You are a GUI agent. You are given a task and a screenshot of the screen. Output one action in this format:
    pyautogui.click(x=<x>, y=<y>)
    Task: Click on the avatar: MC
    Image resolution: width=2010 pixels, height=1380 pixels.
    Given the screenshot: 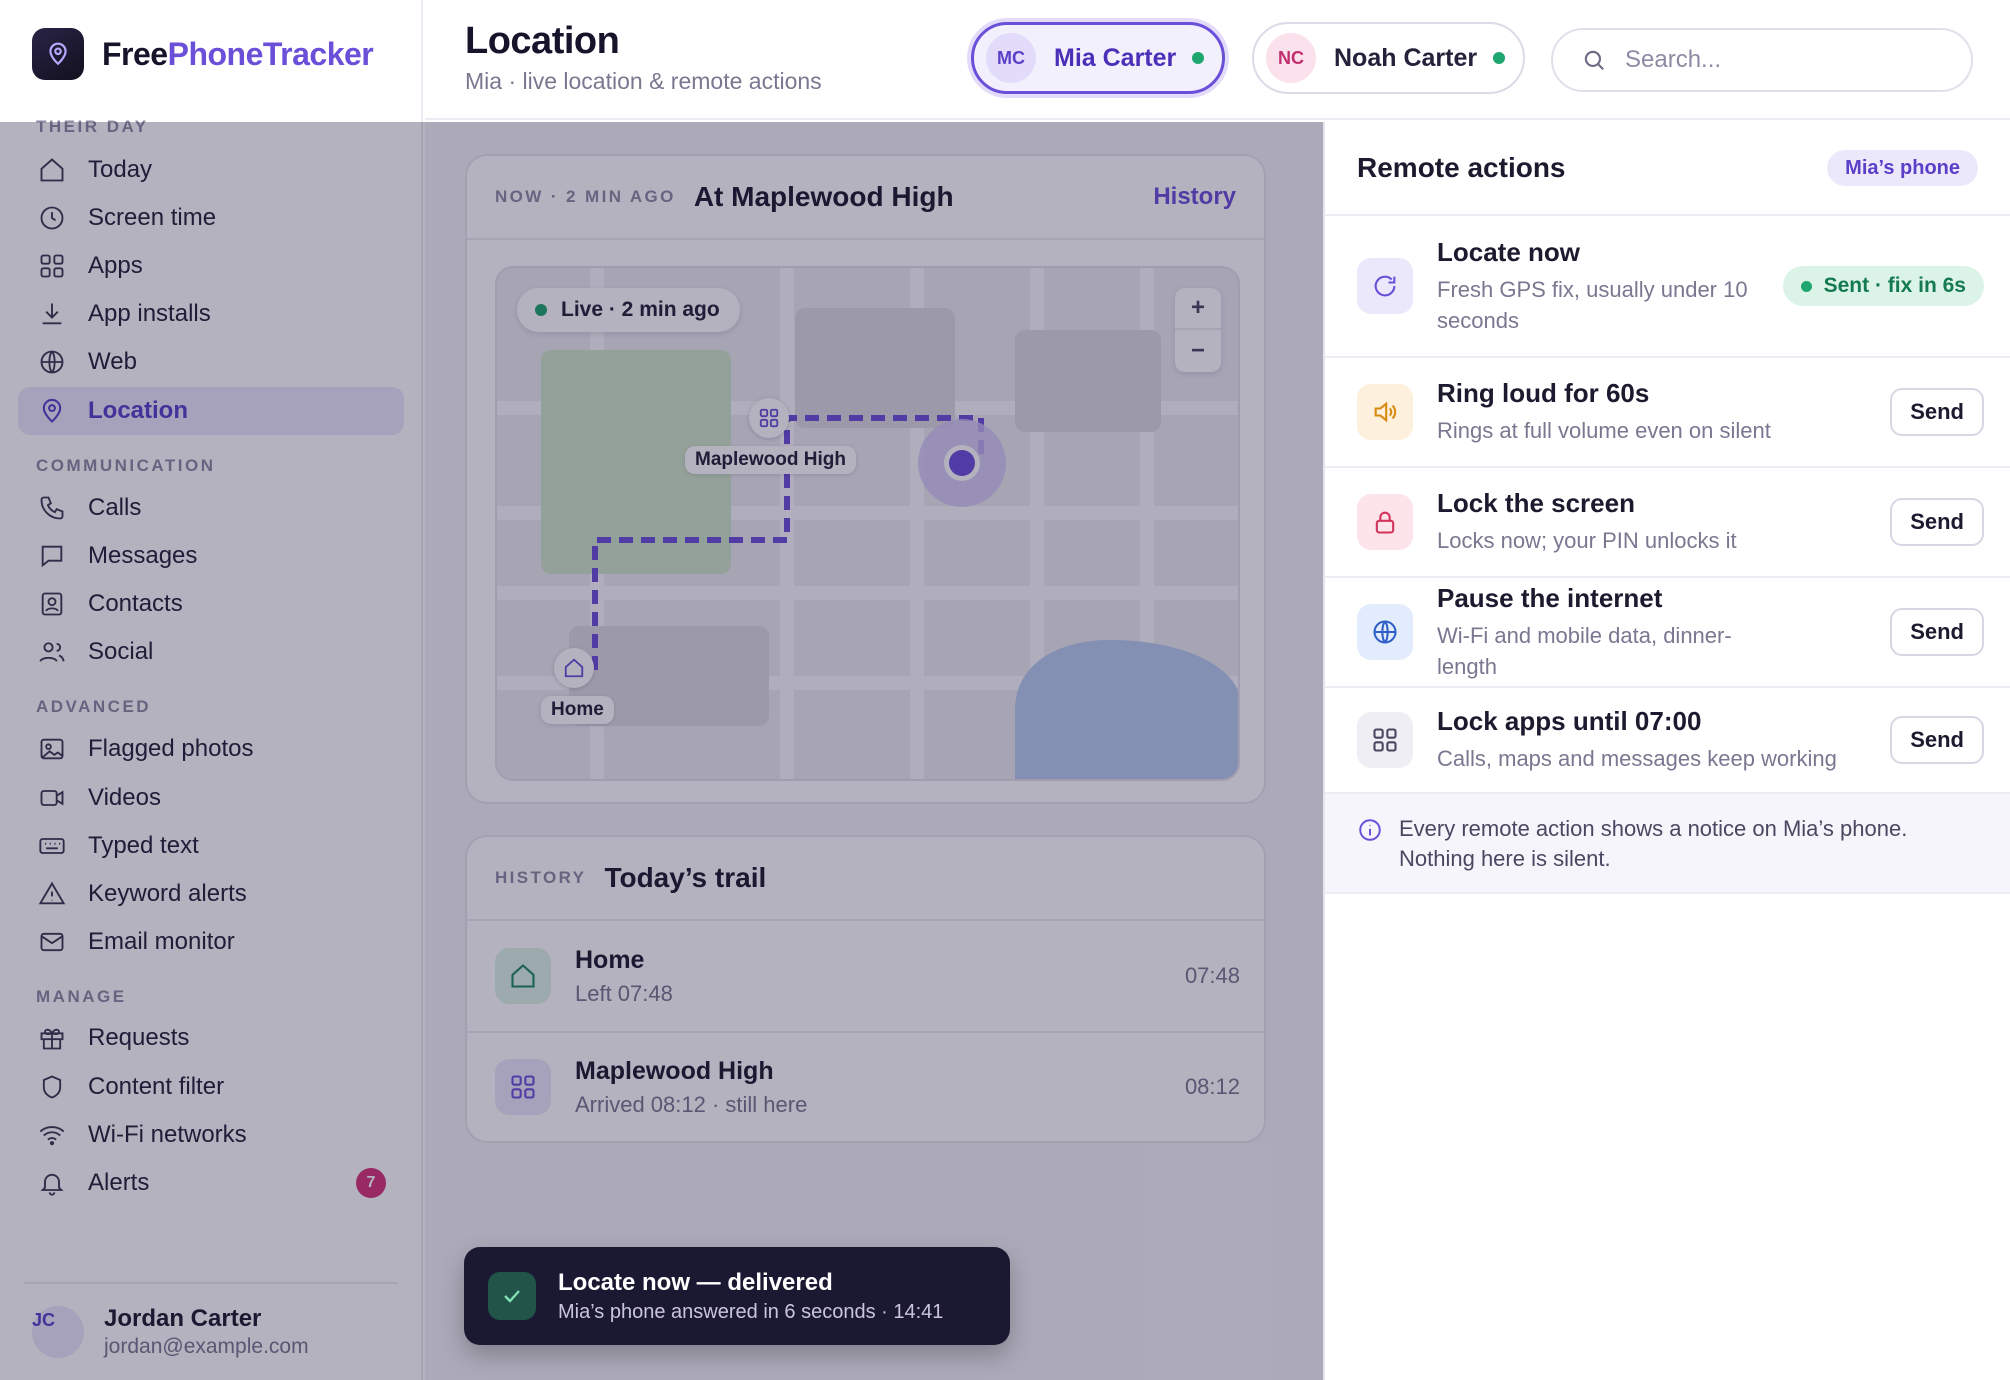 What is the action you would take?
    pyautogui.click(x=1011, y=58)
    